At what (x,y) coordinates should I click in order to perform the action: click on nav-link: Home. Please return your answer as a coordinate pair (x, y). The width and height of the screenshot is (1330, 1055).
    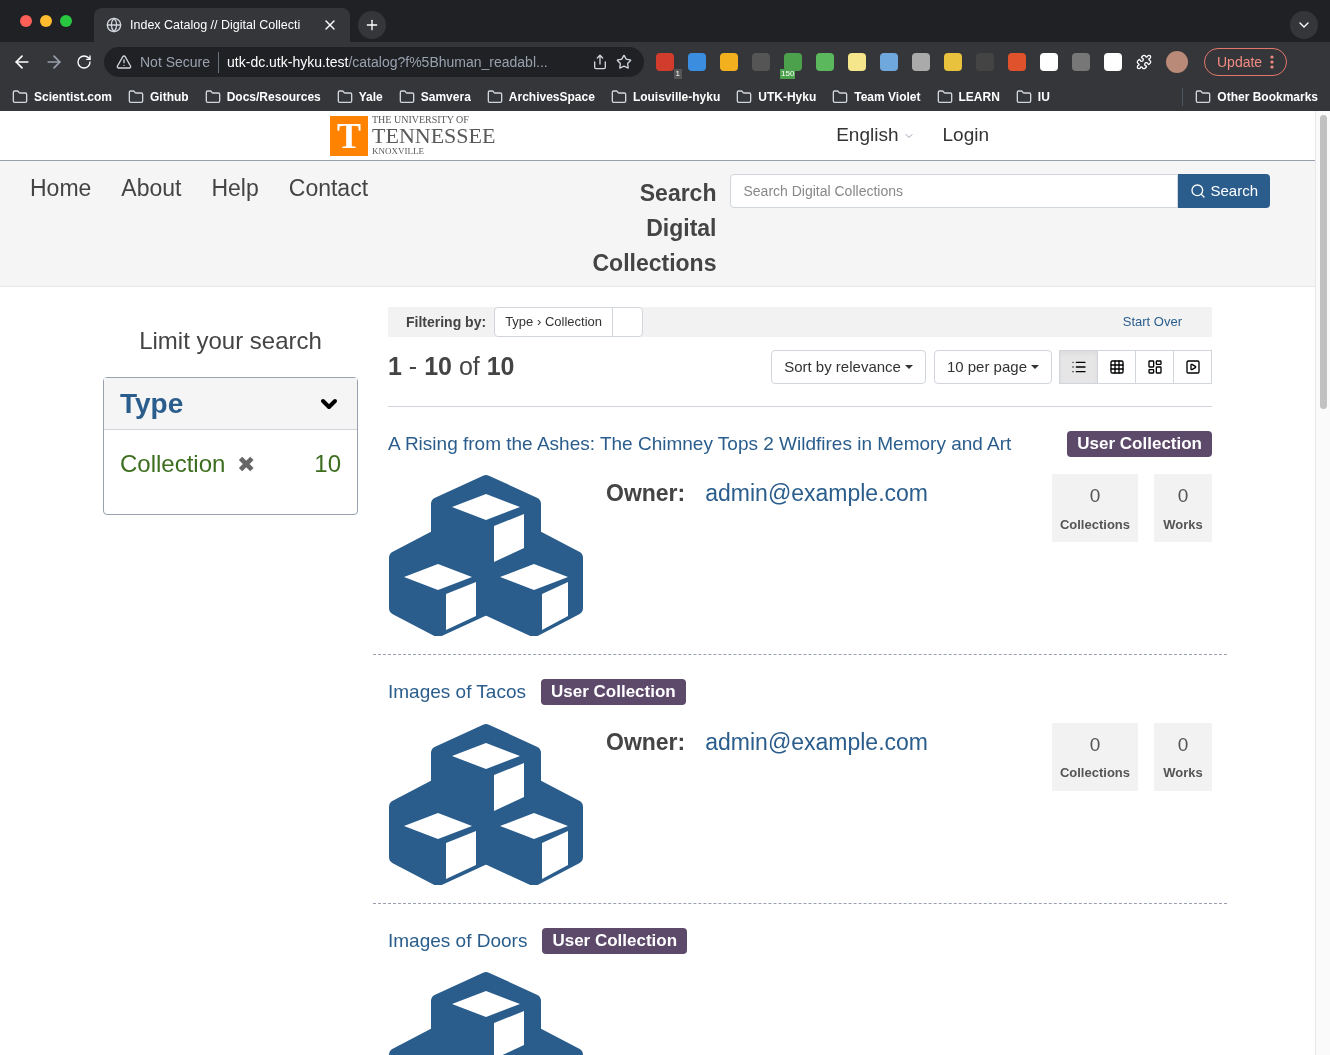
    Looking at the image, I should click on (61, 228).